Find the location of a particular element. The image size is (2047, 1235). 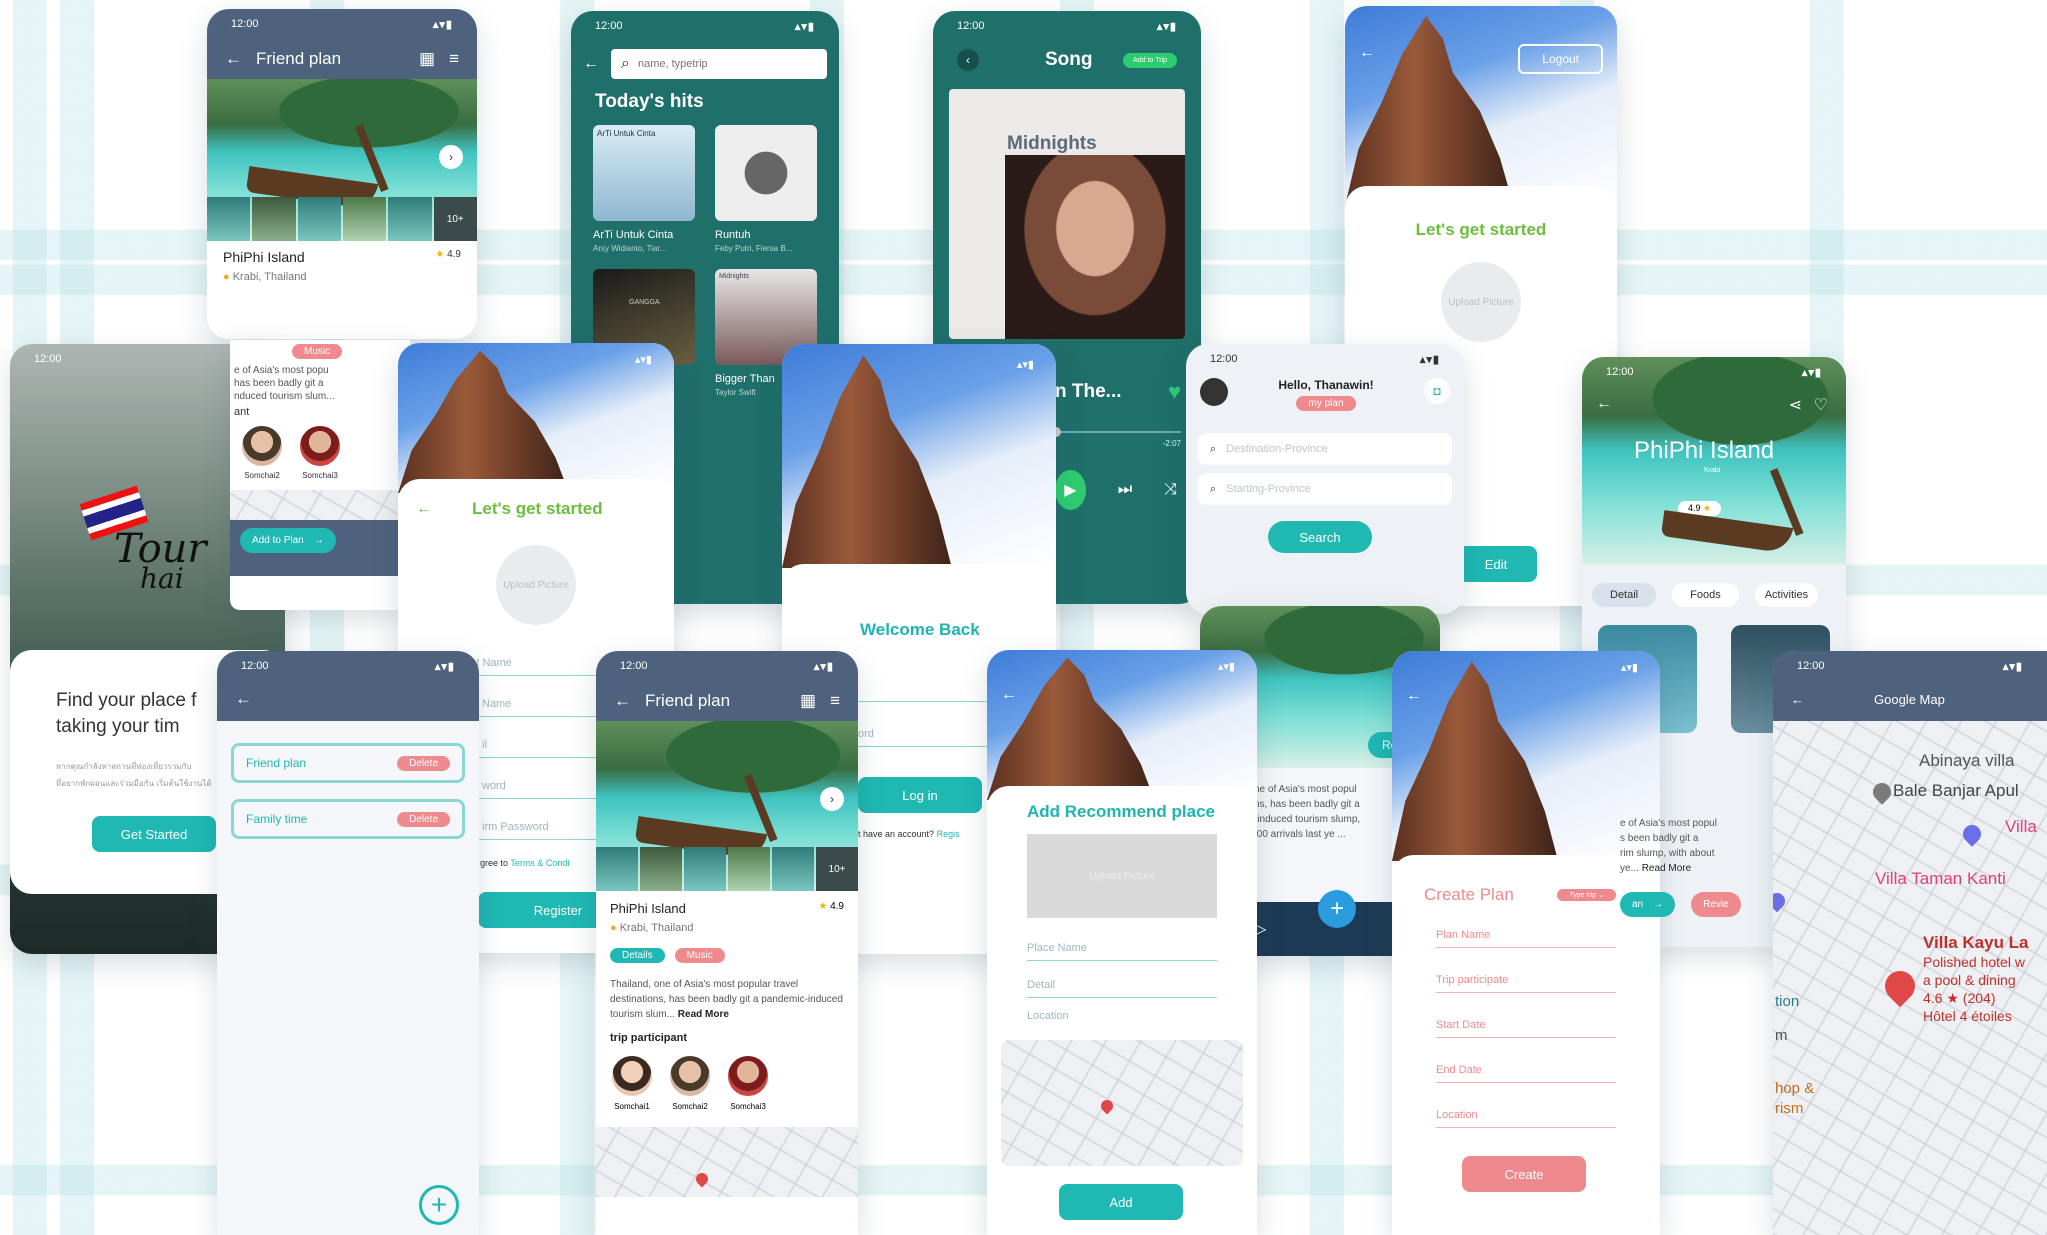

add-plan-button: an → is located at coordinates (1648, 904).